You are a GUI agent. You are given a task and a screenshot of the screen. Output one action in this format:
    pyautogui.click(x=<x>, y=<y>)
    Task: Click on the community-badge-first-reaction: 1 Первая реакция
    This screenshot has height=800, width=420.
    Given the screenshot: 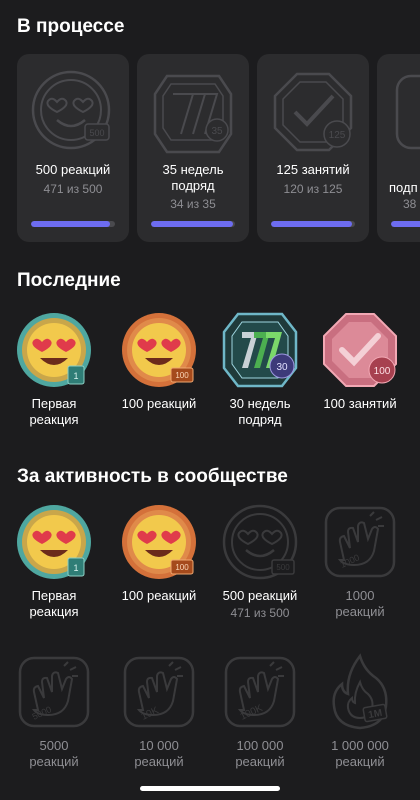 What is the action you would take?
    pyautogui.click(x=54, y=561)
    